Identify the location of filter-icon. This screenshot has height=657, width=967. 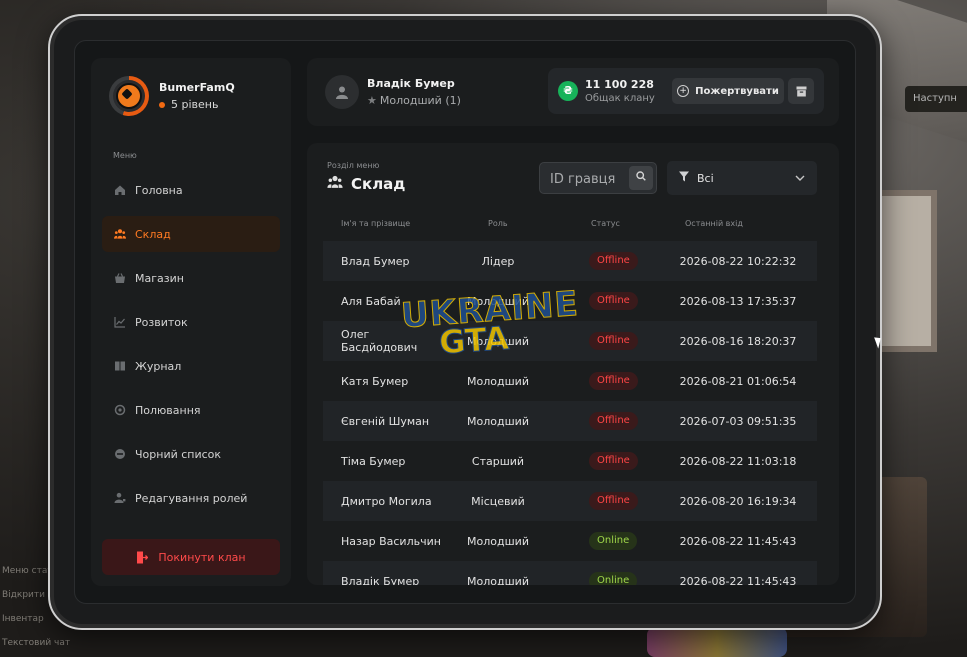
(684, 178).